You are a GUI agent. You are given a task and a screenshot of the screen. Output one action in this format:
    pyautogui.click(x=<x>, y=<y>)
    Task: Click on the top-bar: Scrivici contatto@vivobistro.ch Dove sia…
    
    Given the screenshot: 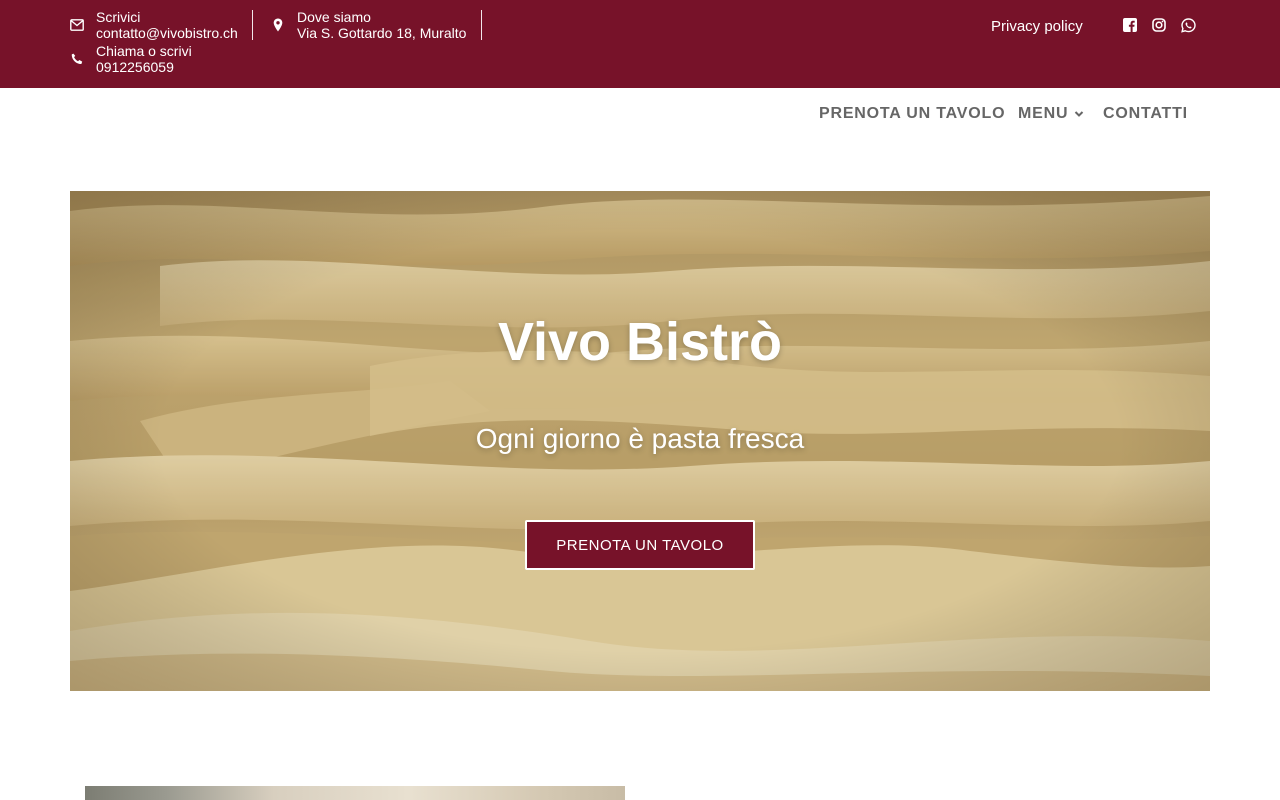 What is the action you would take?
    pyautogui.click(x=640, y=44)
    